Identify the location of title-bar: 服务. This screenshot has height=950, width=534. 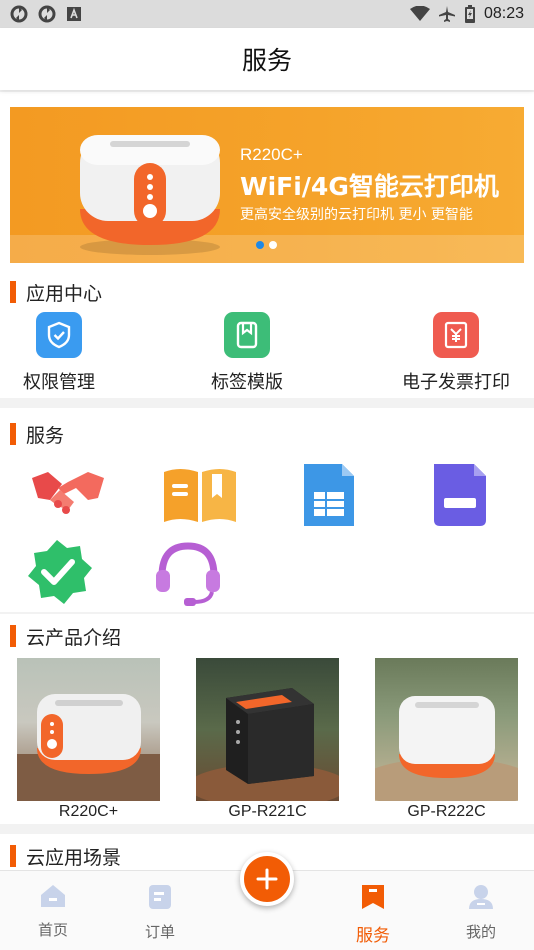
(267, 59).